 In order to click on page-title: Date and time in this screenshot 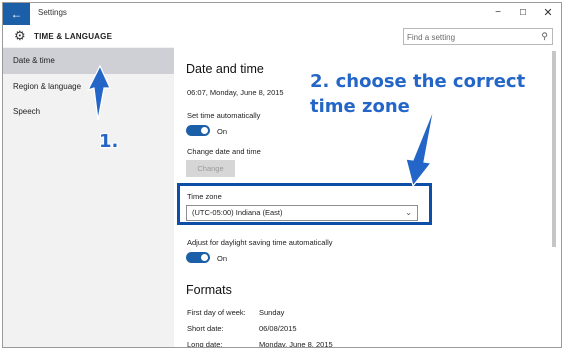, I will do `click(225, 69)`.